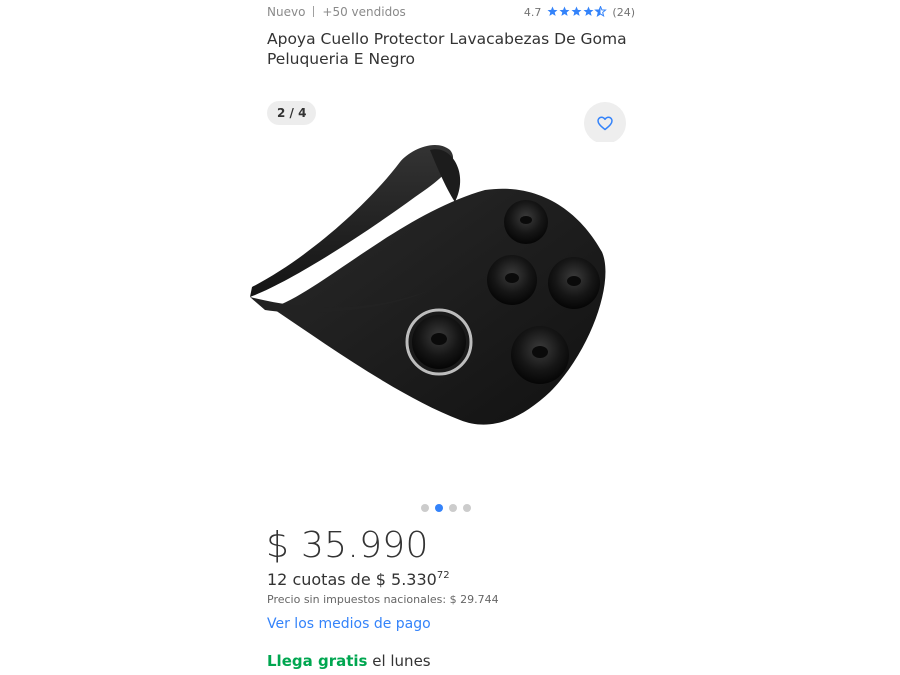 The height and width of the screenshot is (675, 900). Describe the element at coordinates (439, 508) in the screenshot. I see `pagination-dot-active` at that location.